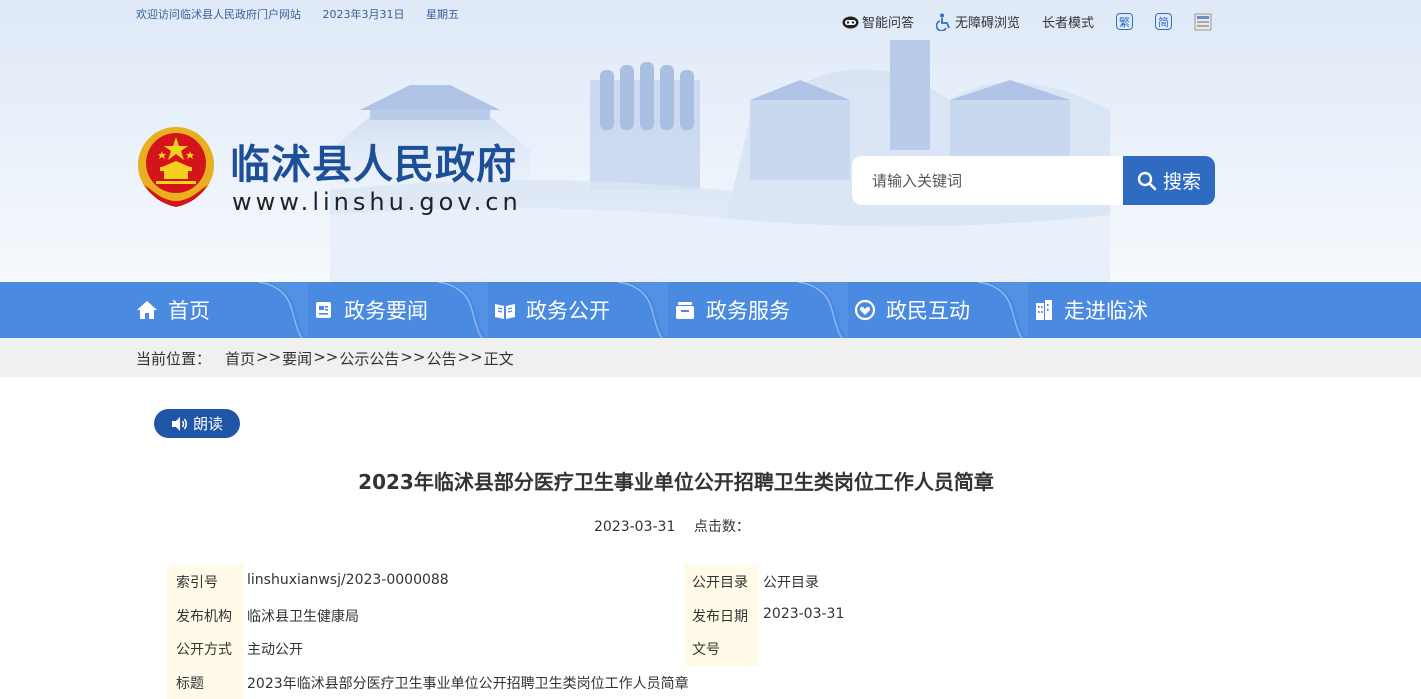 The width and height of the screenshot is (1421, 699). I want to click on breadcrumb-bar: 当前位置： 首页 >> 要闻 >> 公示公告 >> 公告 >> 正文, so click(710, 357).